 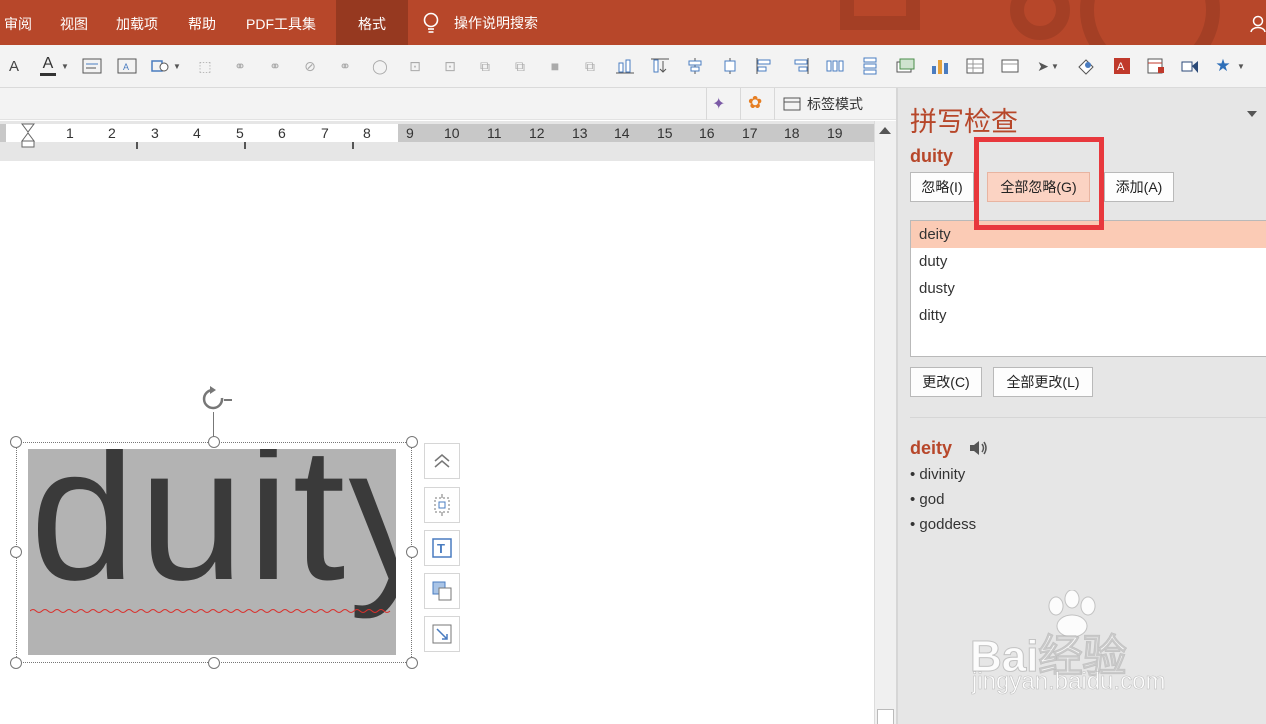 What do you see at coordinates (870, 66) in the screenshot?
I see `distribute-vertical-icon` at bounding box center [870, 66].